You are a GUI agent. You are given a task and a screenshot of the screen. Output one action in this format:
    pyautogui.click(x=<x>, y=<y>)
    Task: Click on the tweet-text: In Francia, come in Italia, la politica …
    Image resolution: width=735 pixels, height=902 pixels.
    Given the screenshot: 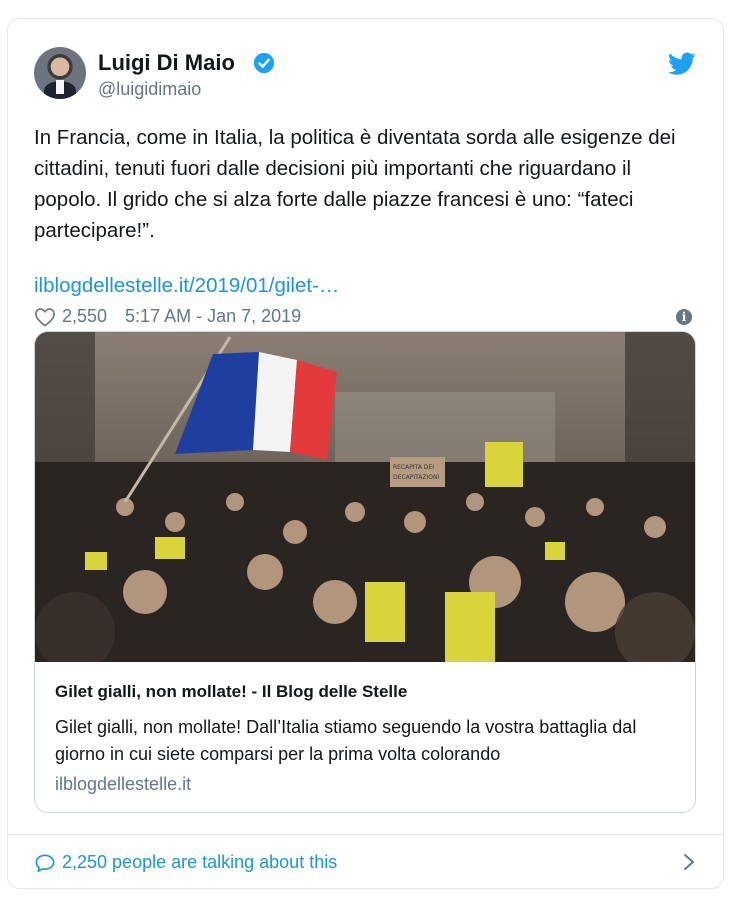 What is the action you would take?
    pyautogui.click(x=355, y=184)
    